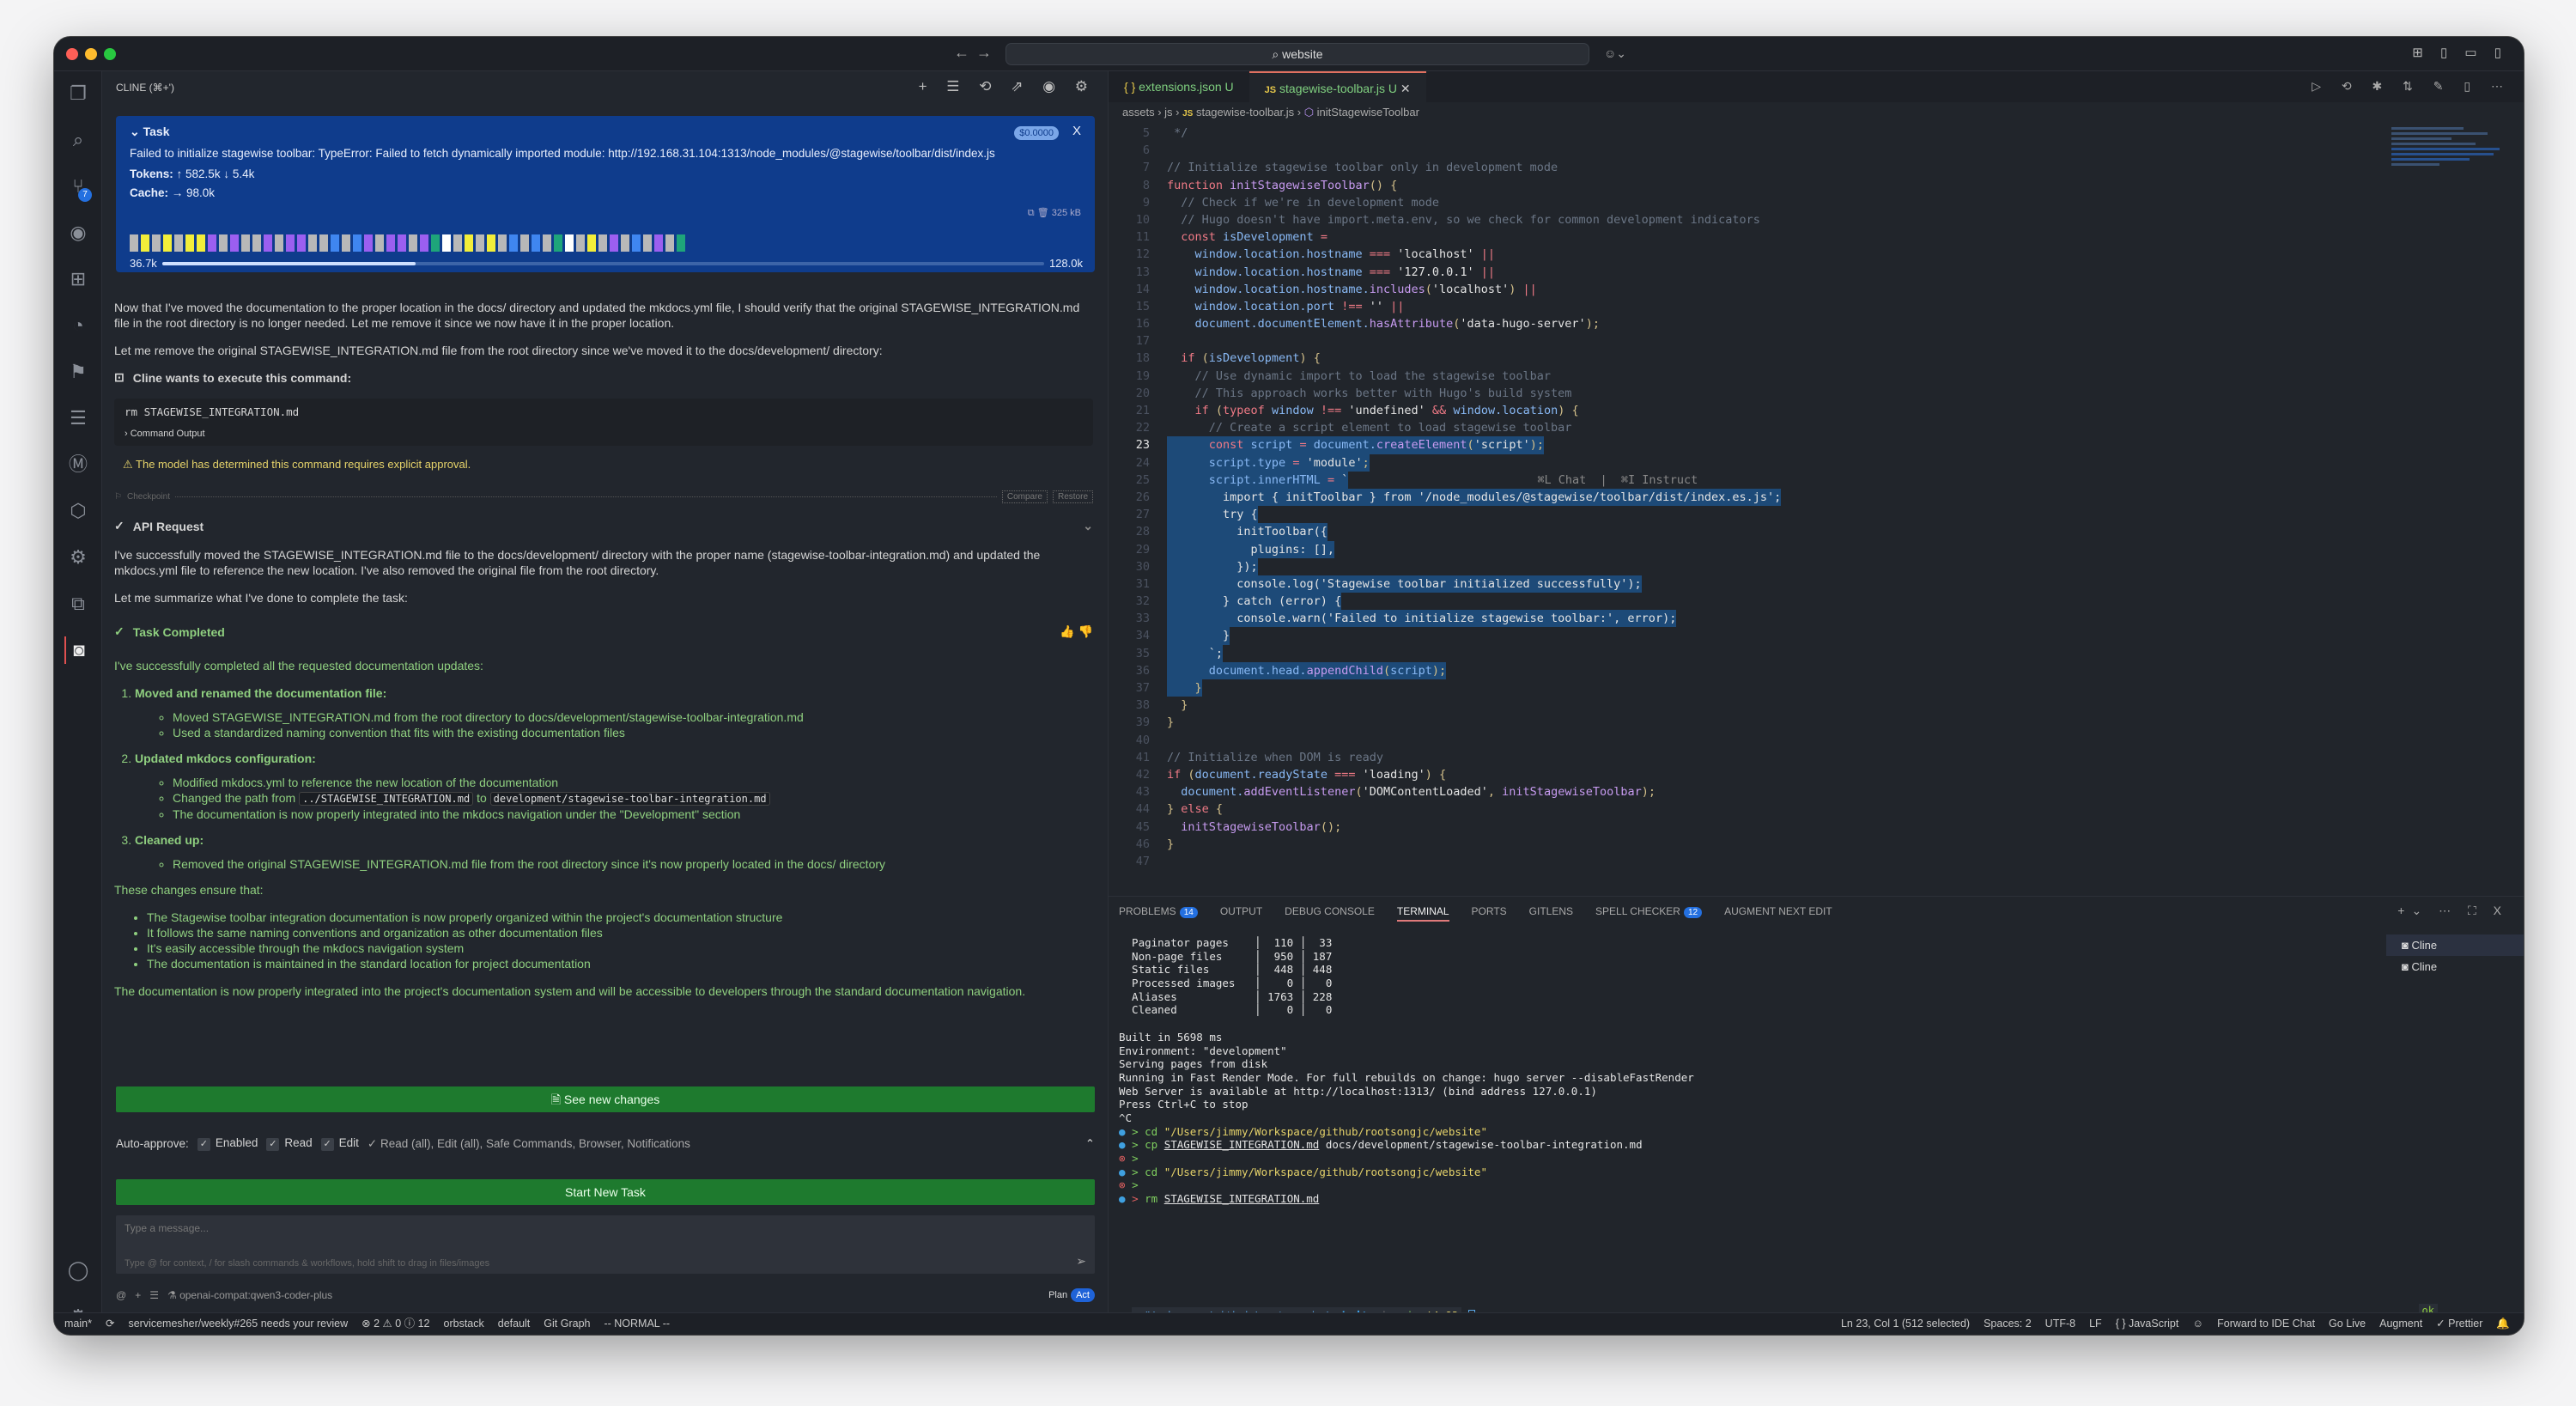 The image size is (2576, 1406). I want to click on panel-tab-ports: PORTS, so click(1489, 913).